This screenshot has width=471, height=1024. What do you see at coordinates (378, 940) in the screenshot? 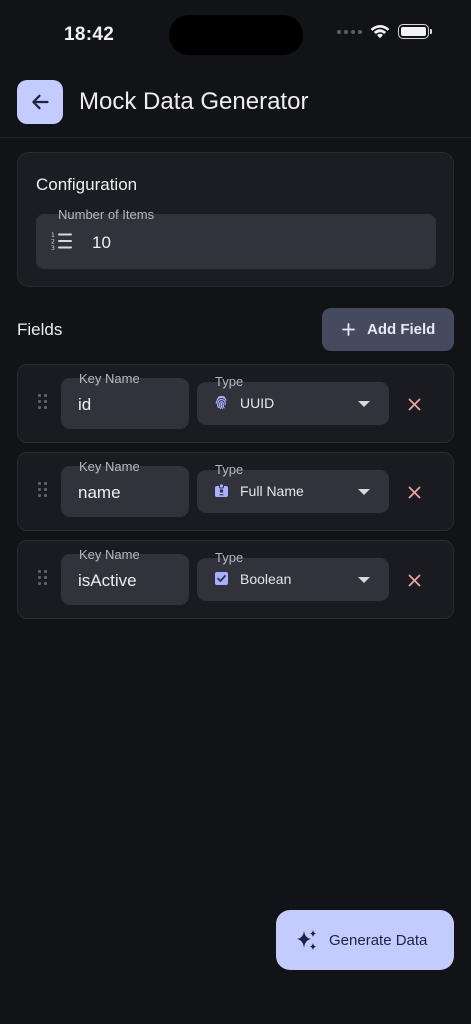
I see `generate-data-label: Generate Data` at bounding box center [378, 940].